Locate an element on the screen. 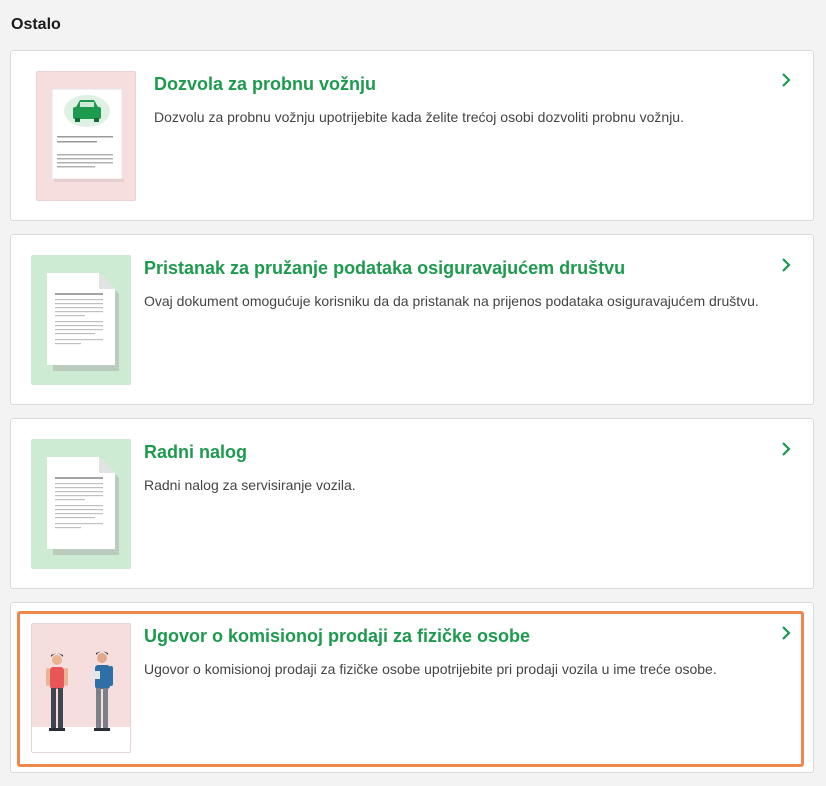  car-document-icon is located at coordinates (87, 135).